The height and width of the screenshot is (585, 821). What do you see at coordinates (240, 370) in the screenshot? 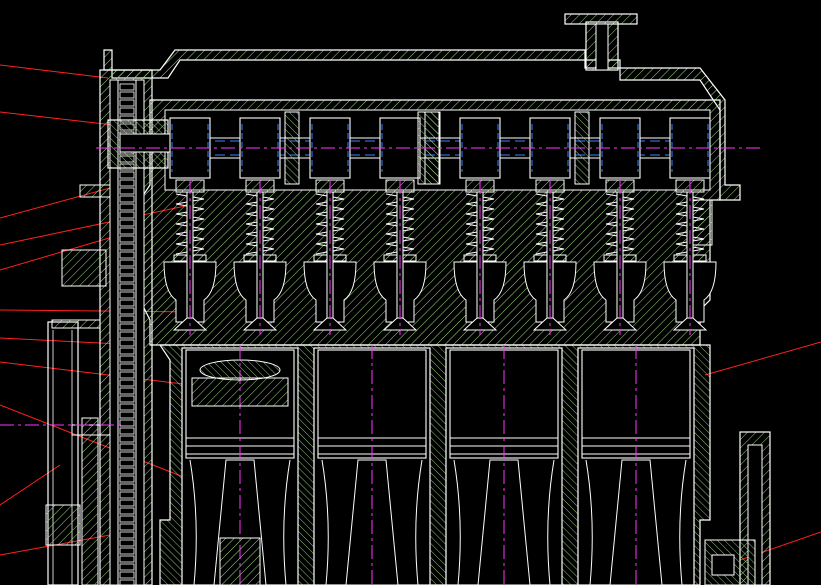
I see `piston-crown-section` at bounding box center [240, 370].